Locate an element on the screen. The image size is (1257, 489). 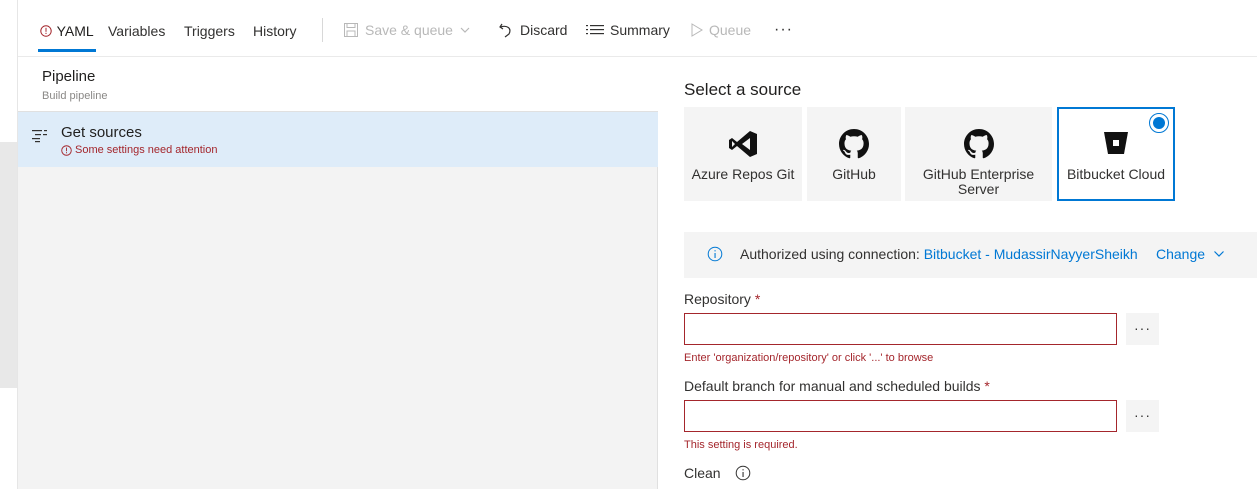
tab-triggers: Triggers is located at coordinates (209, 26).